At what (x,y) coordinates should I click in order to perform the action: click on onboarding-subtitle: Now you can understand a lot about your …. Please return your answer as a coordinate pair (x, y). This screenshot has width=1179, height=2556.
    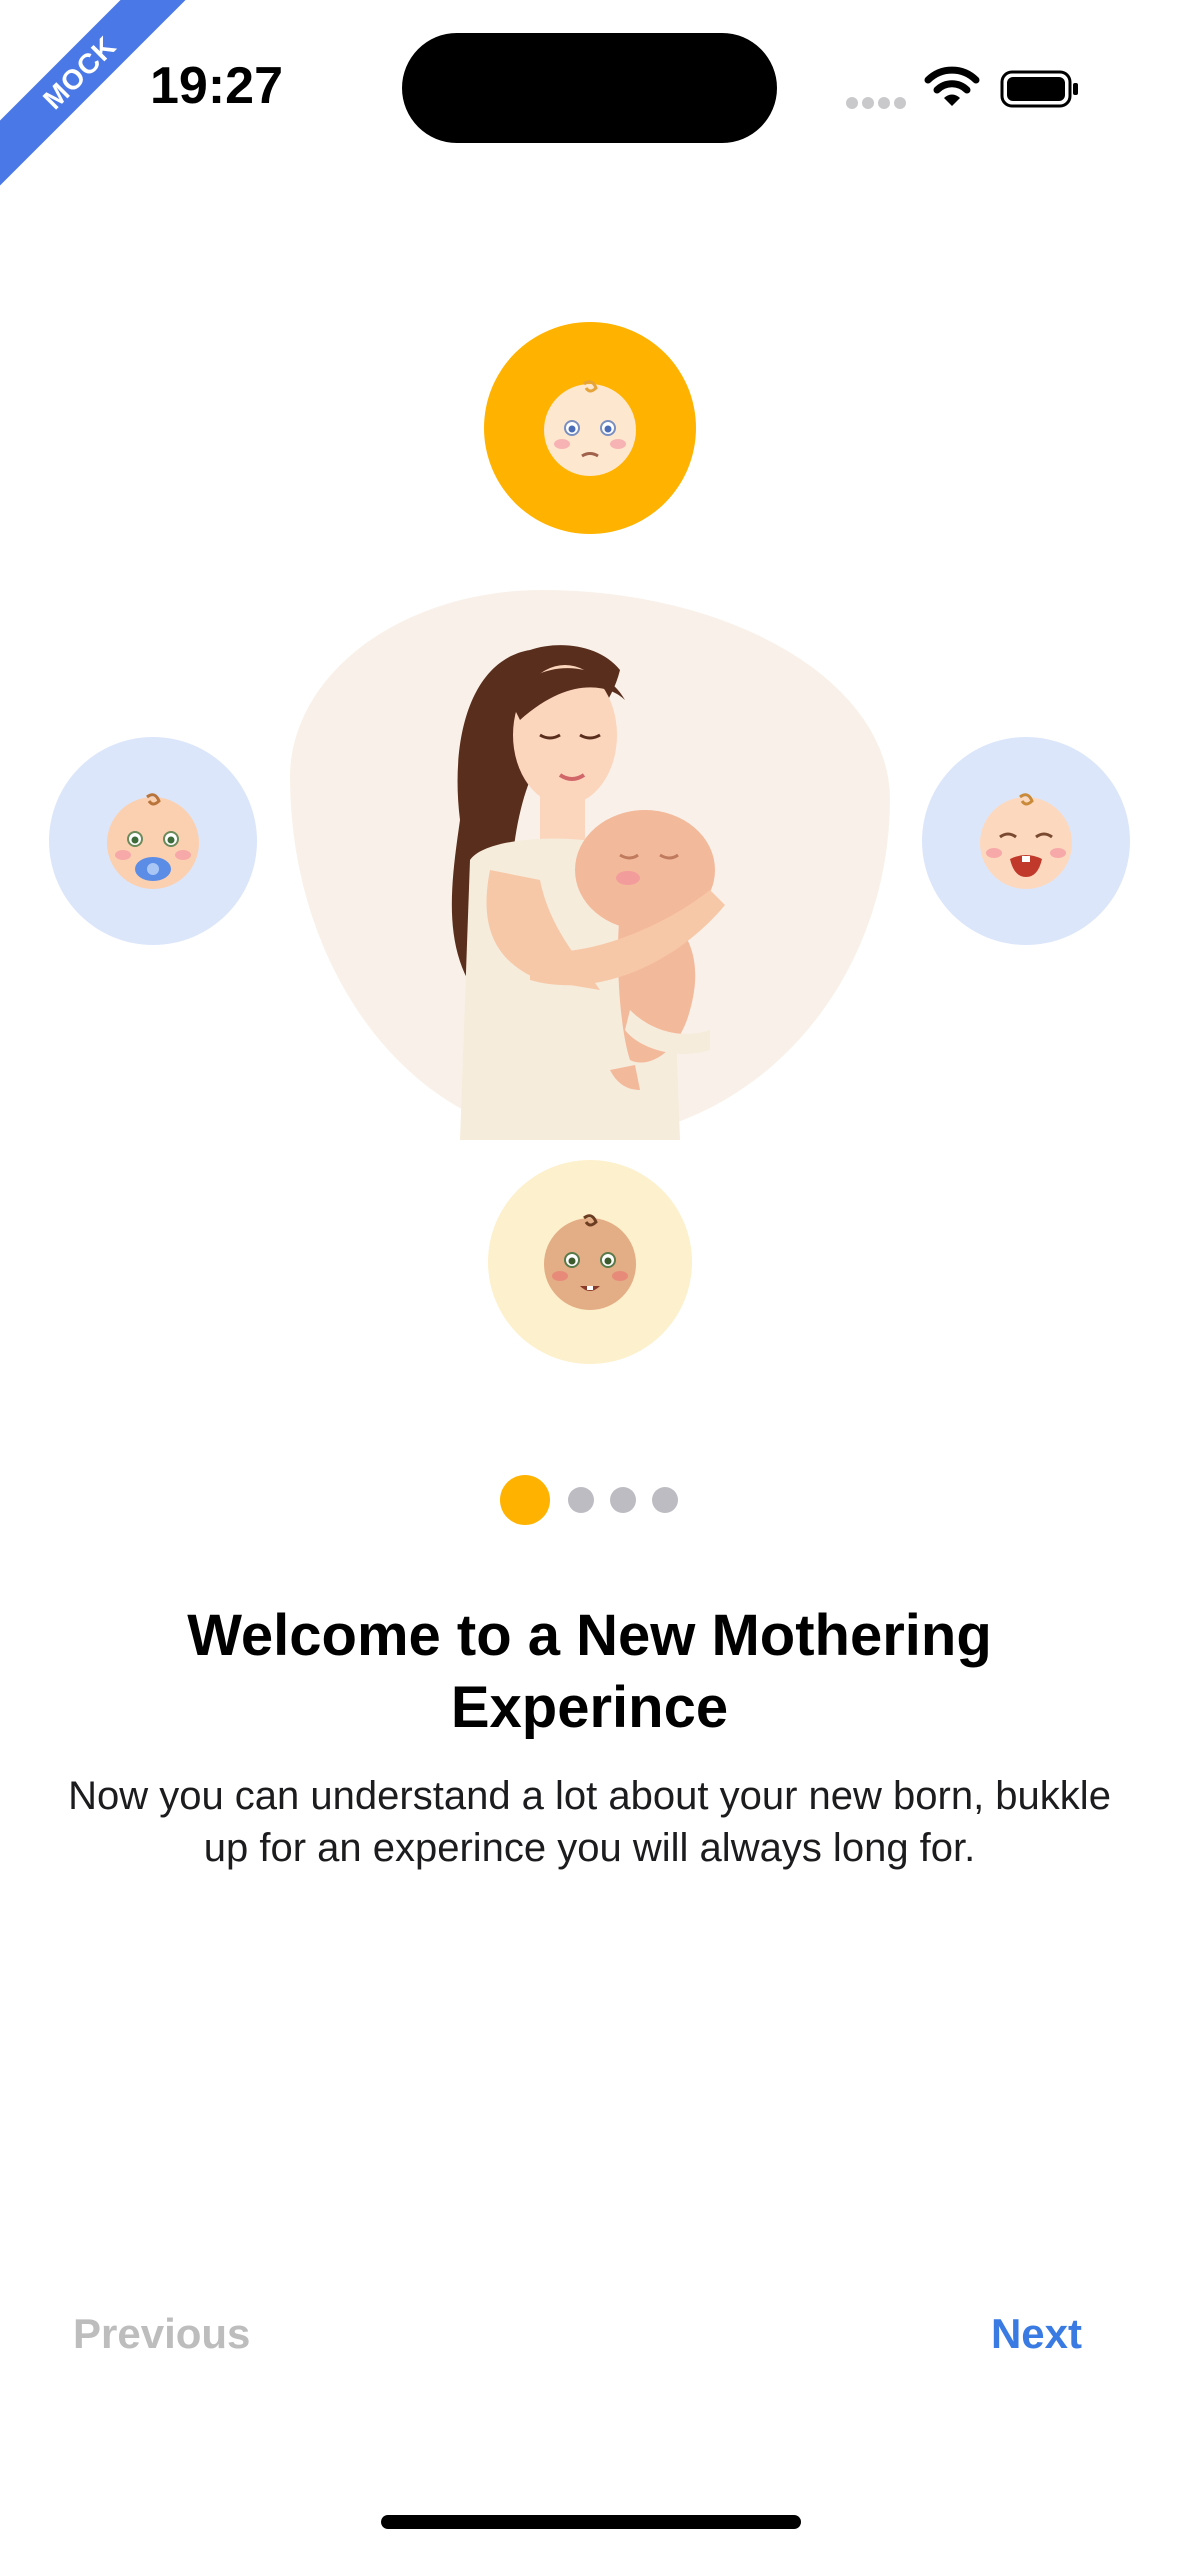
    Looking at the image, I should click on (589, 1822).